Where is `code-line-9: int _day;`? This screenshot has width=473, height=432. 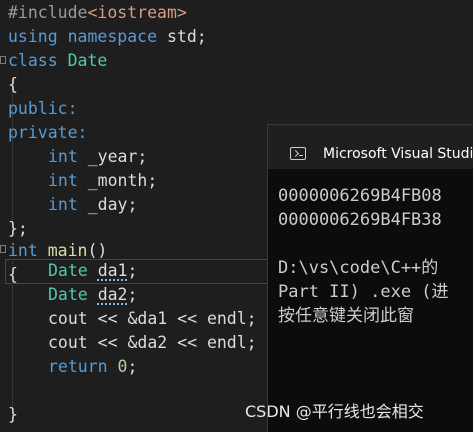
code-line-9: int _day; is located at coordinates (92, 205).